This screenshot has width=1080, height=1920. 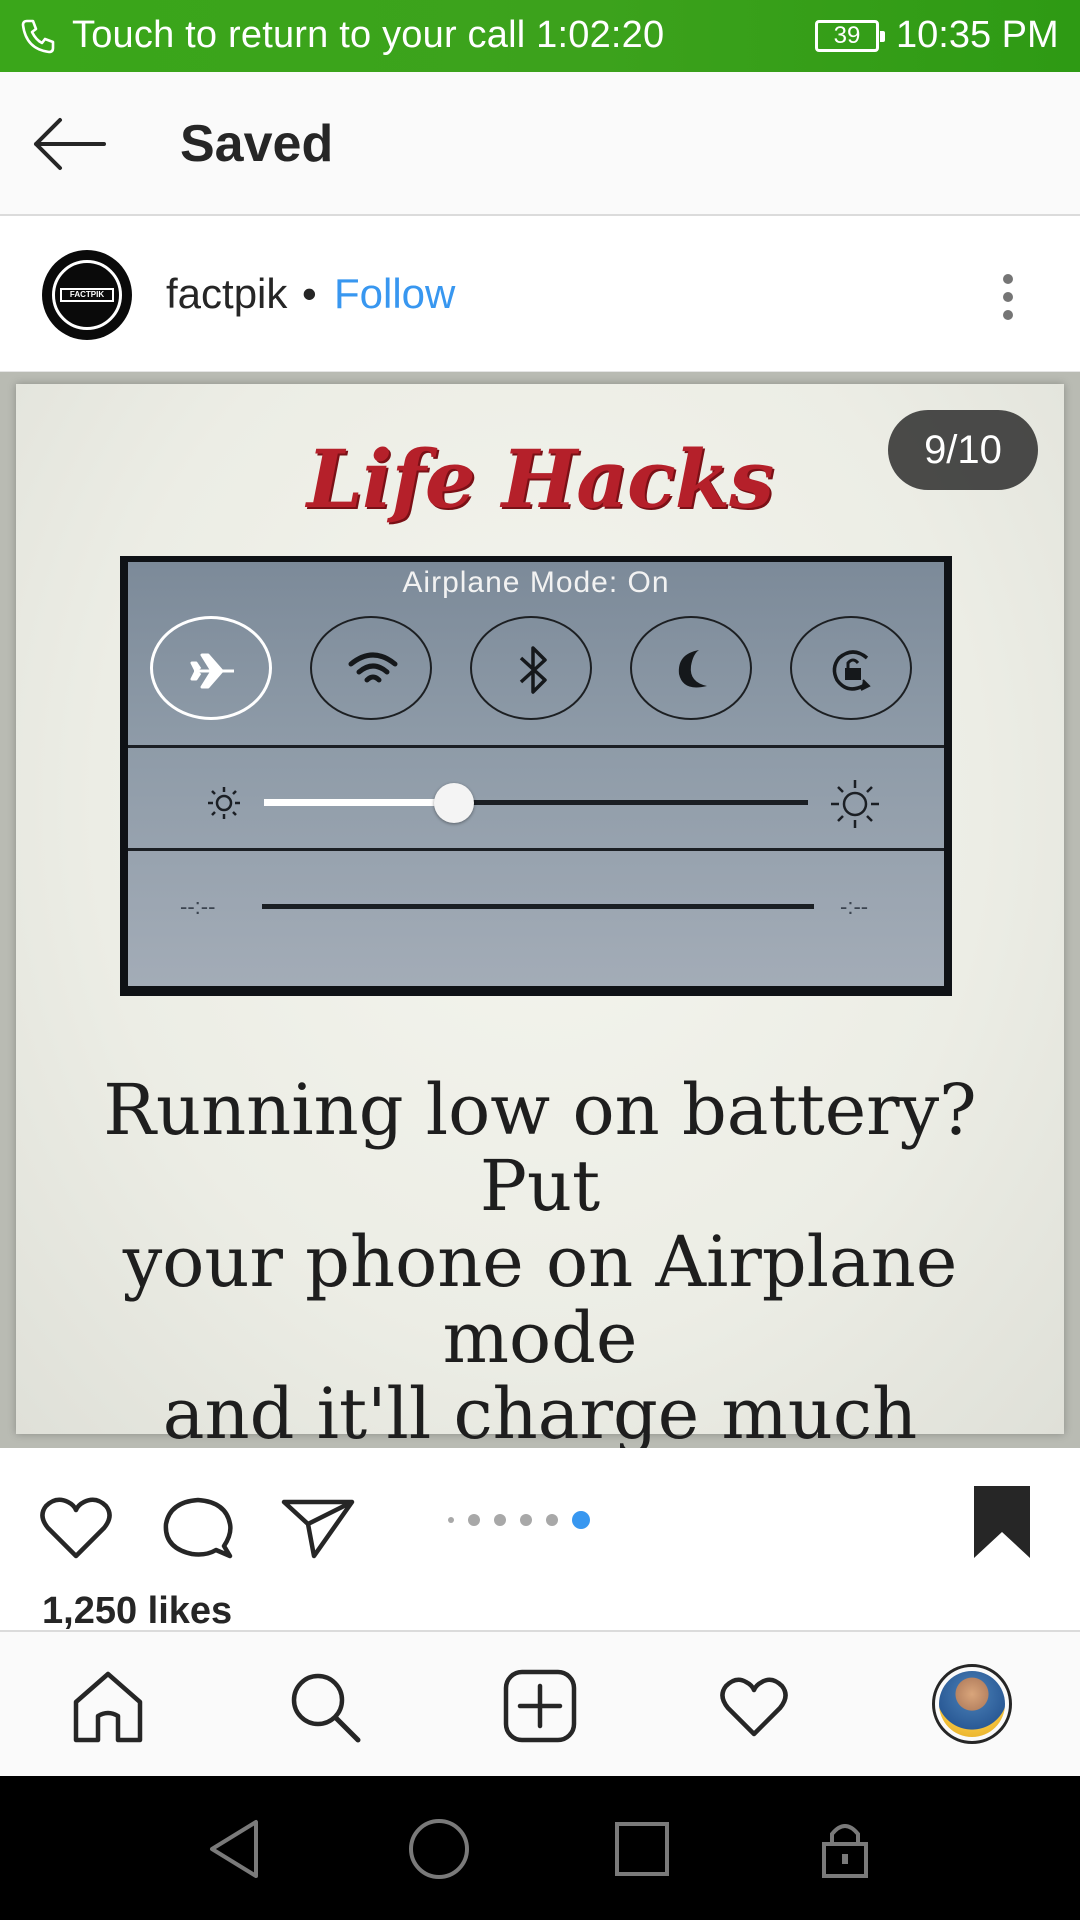 I want to click on back-arrow-icon, so click(x=70, y=144).